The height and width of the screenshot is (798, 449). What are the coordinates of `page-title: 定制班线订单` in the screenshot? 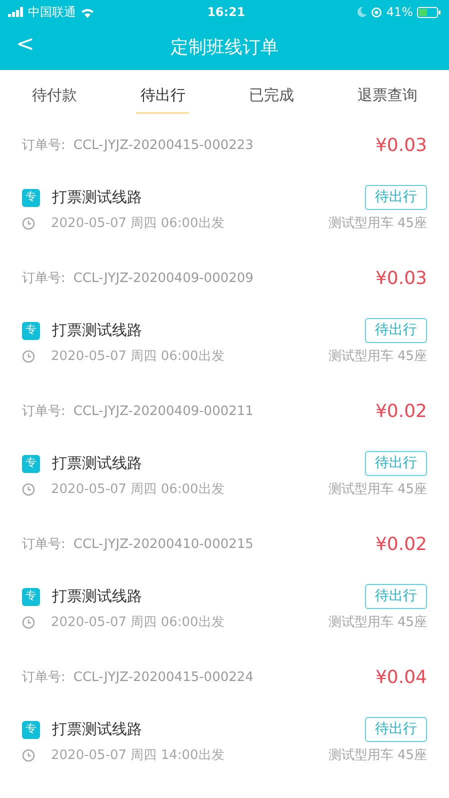 It's located at (224, 48).